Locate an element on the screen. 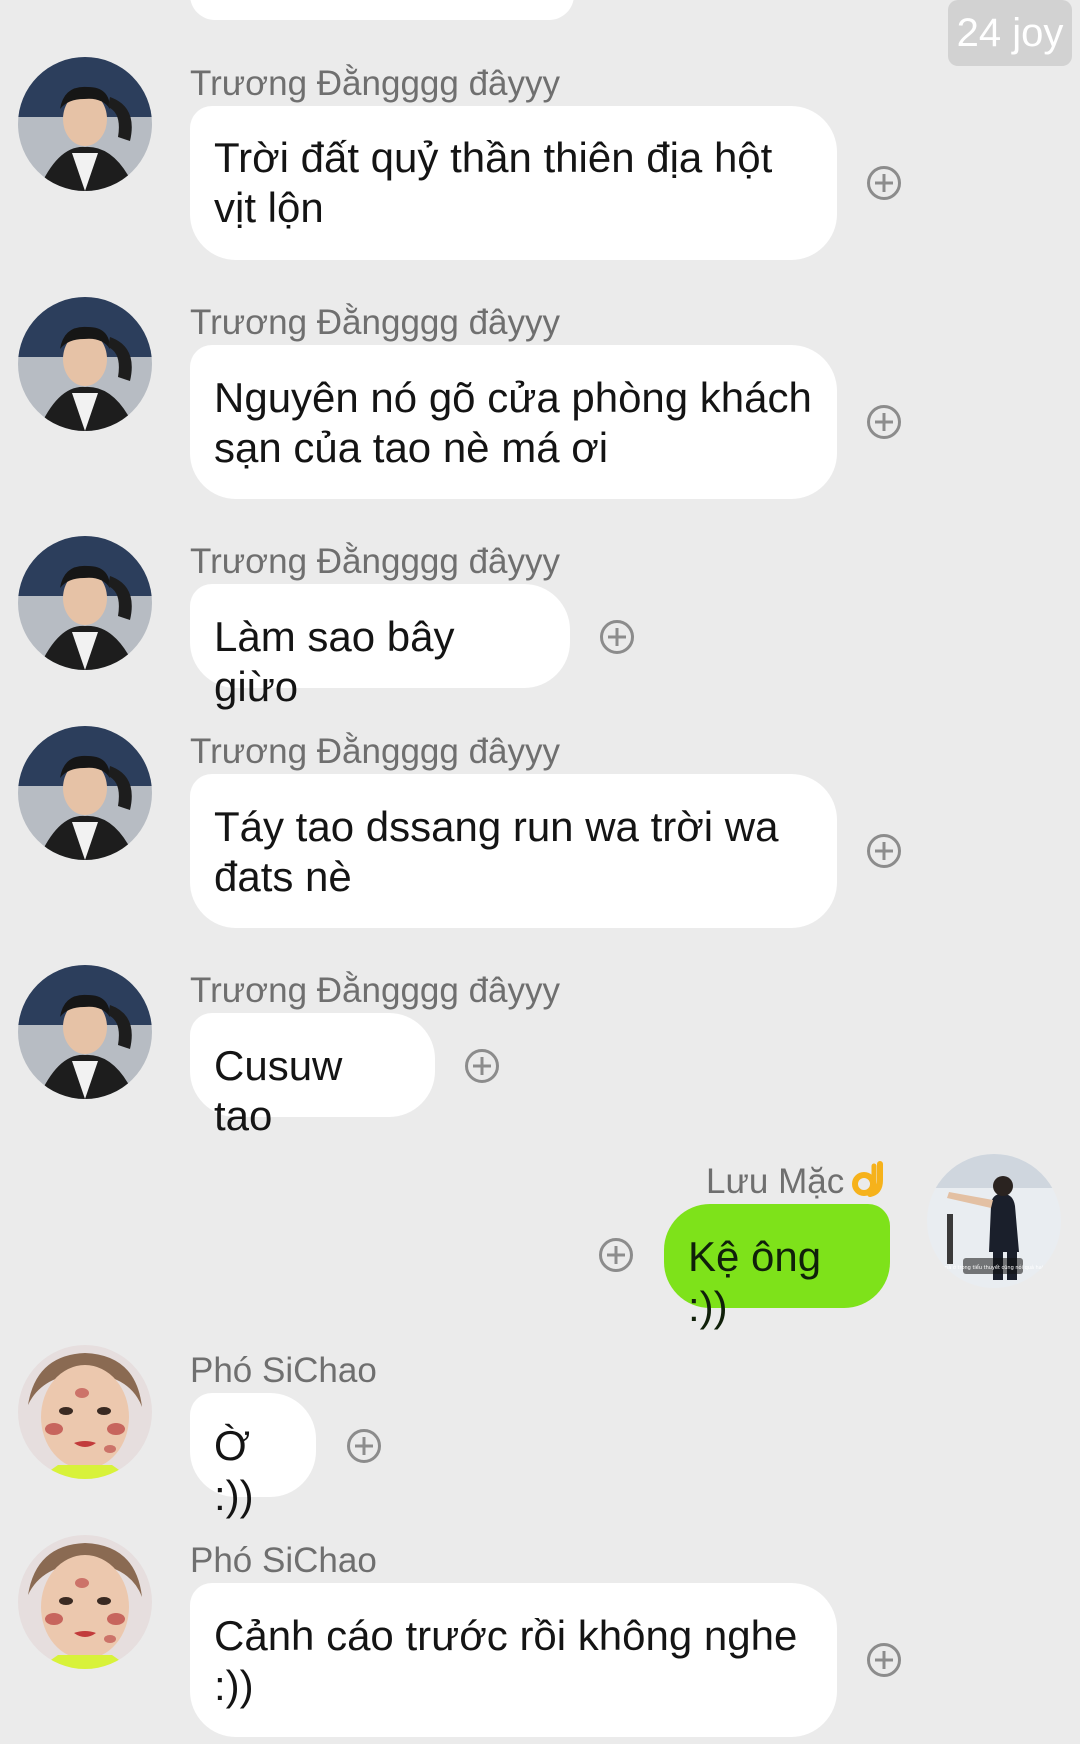 This screenshot has width=1080, height=1744. message-text: Cusuw tao is located at coordinates (278, 1090).